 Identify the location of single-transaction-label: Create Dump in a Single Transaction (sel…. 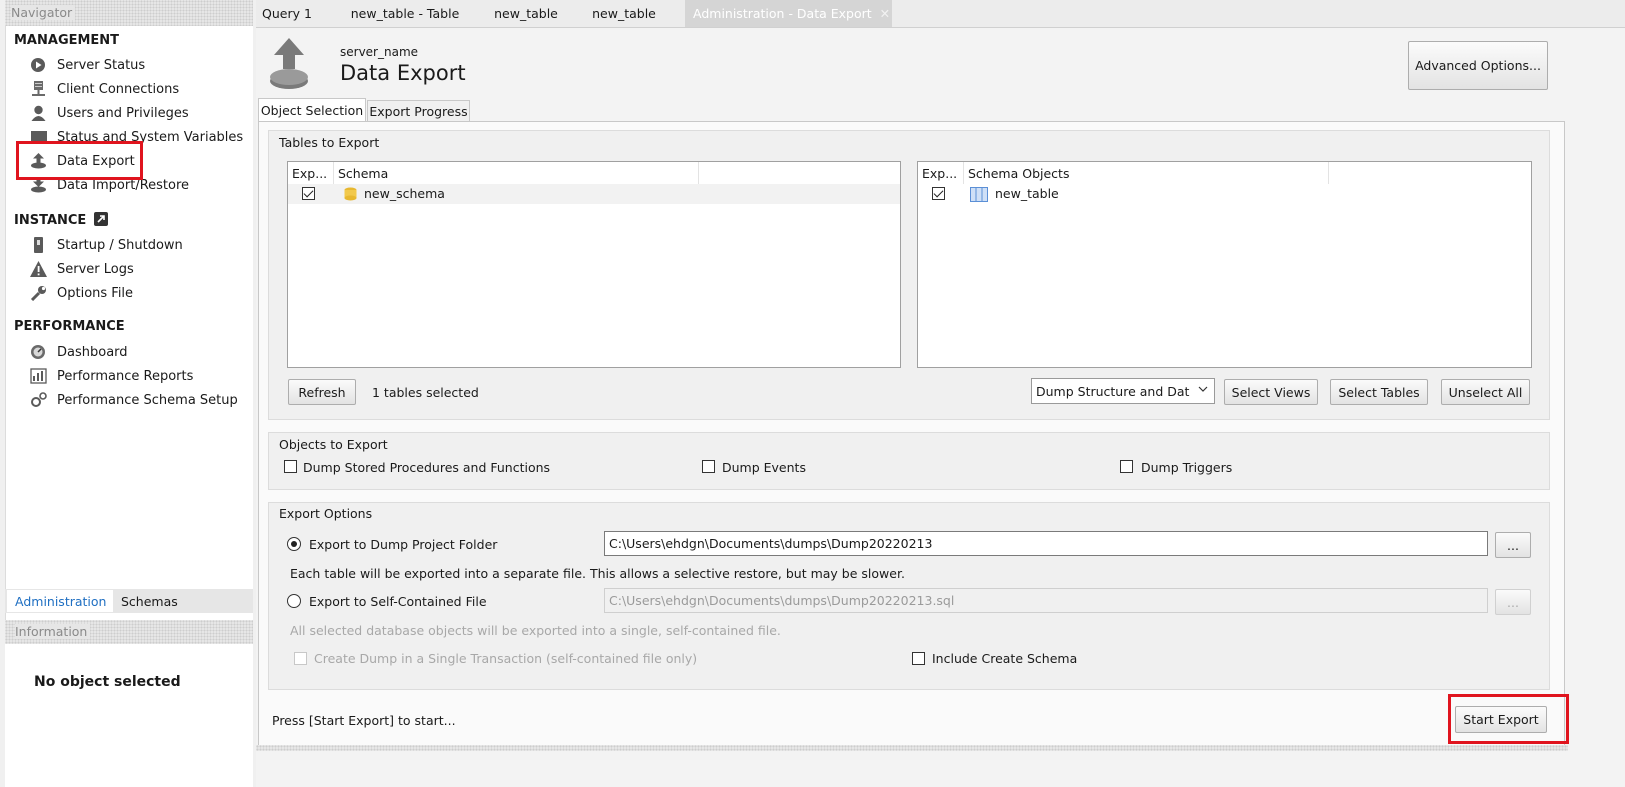
(505, 658).